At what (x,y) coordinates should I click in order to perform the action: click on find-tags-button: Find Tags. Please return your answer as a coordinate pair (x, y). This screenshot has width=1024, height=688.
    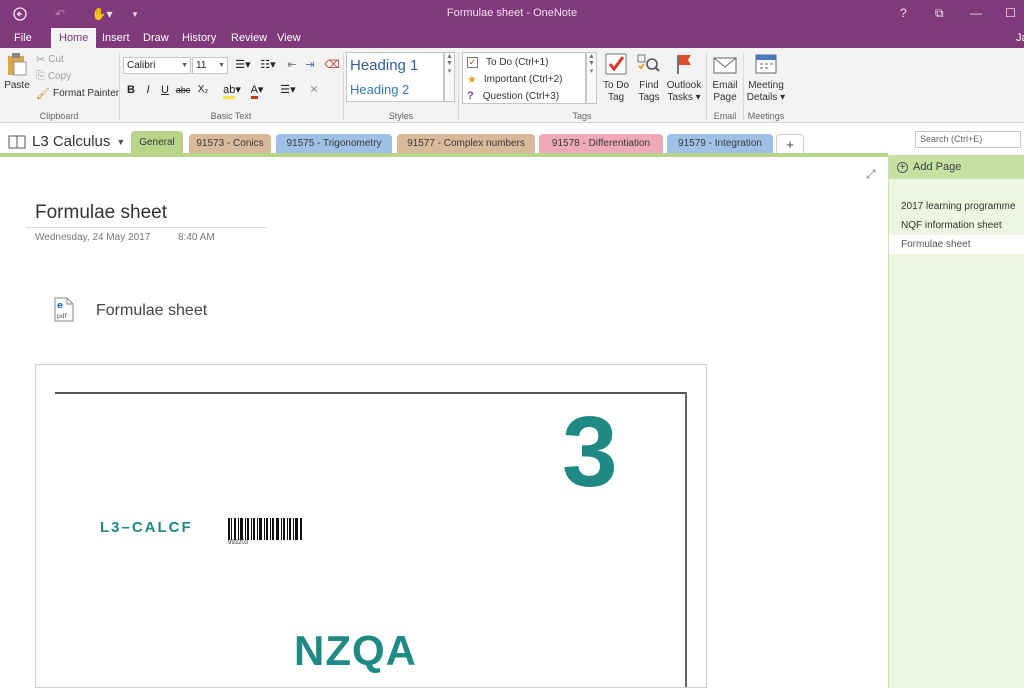
    Looking at the image, I should click on (649, 78).